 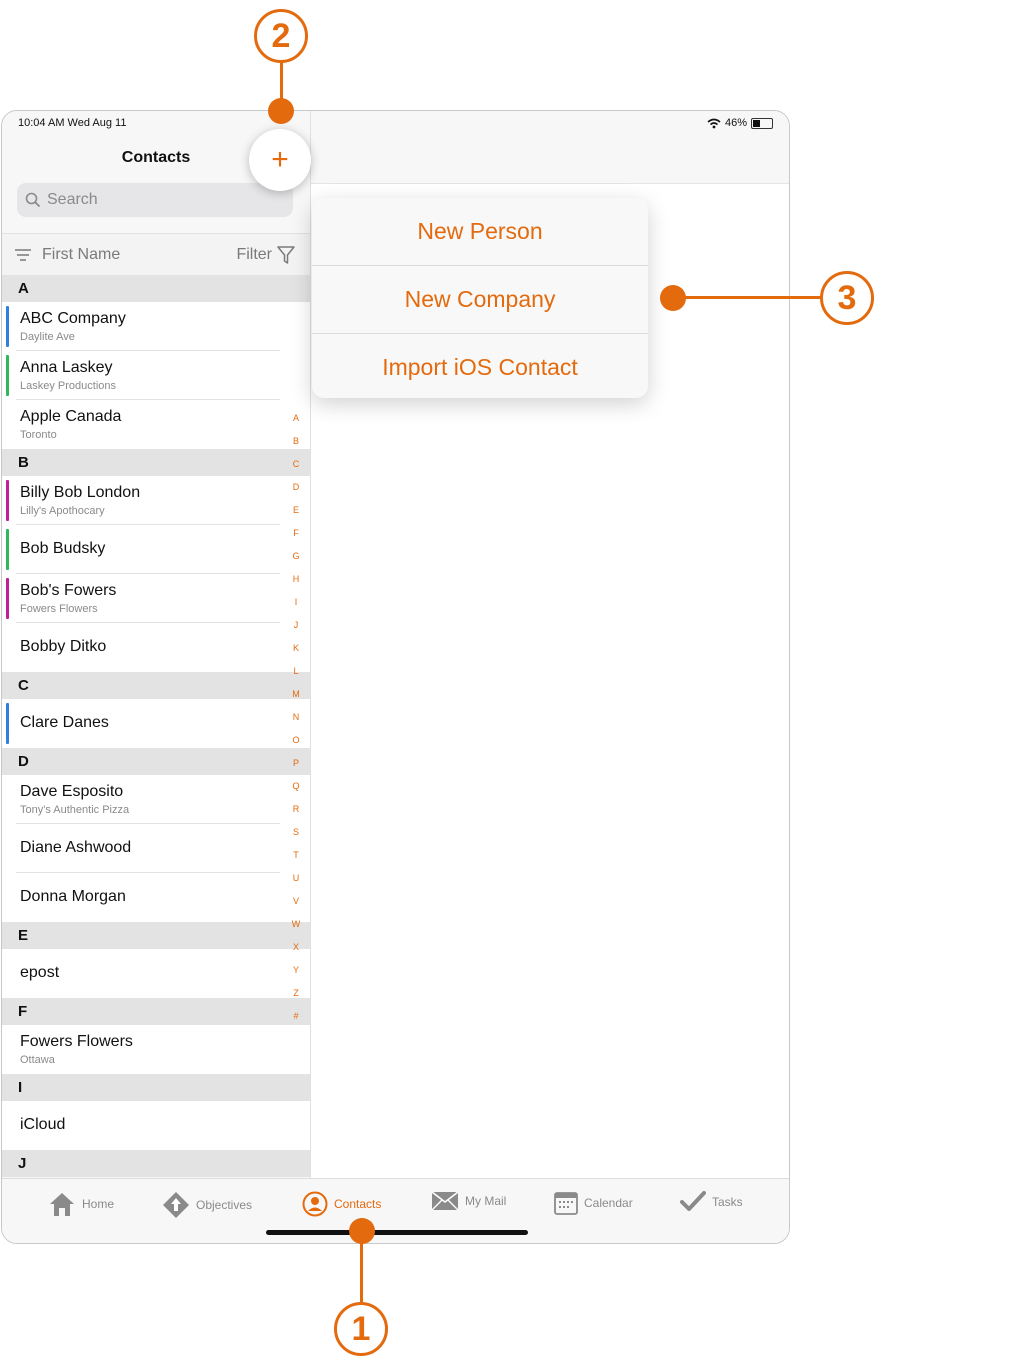 I want to click on section-header: D, so click(x=156, y=761).